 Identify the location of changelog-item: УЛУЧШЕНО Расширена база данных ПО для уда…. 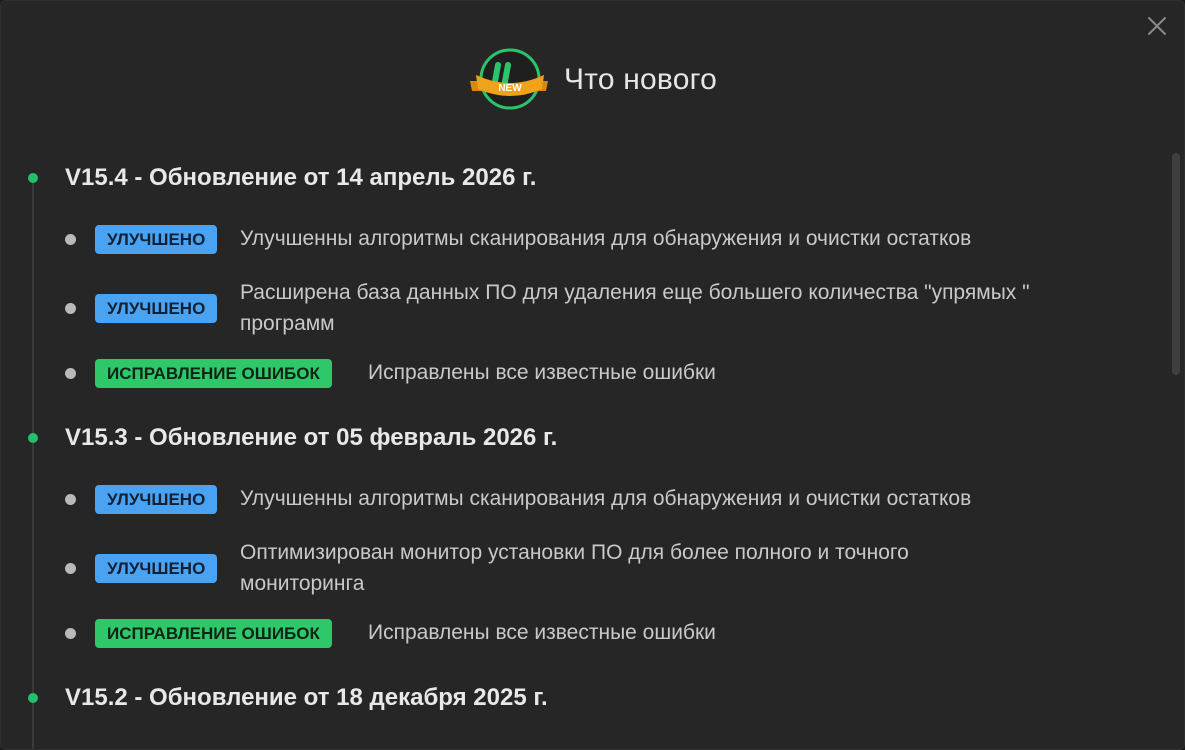
(576, 308).